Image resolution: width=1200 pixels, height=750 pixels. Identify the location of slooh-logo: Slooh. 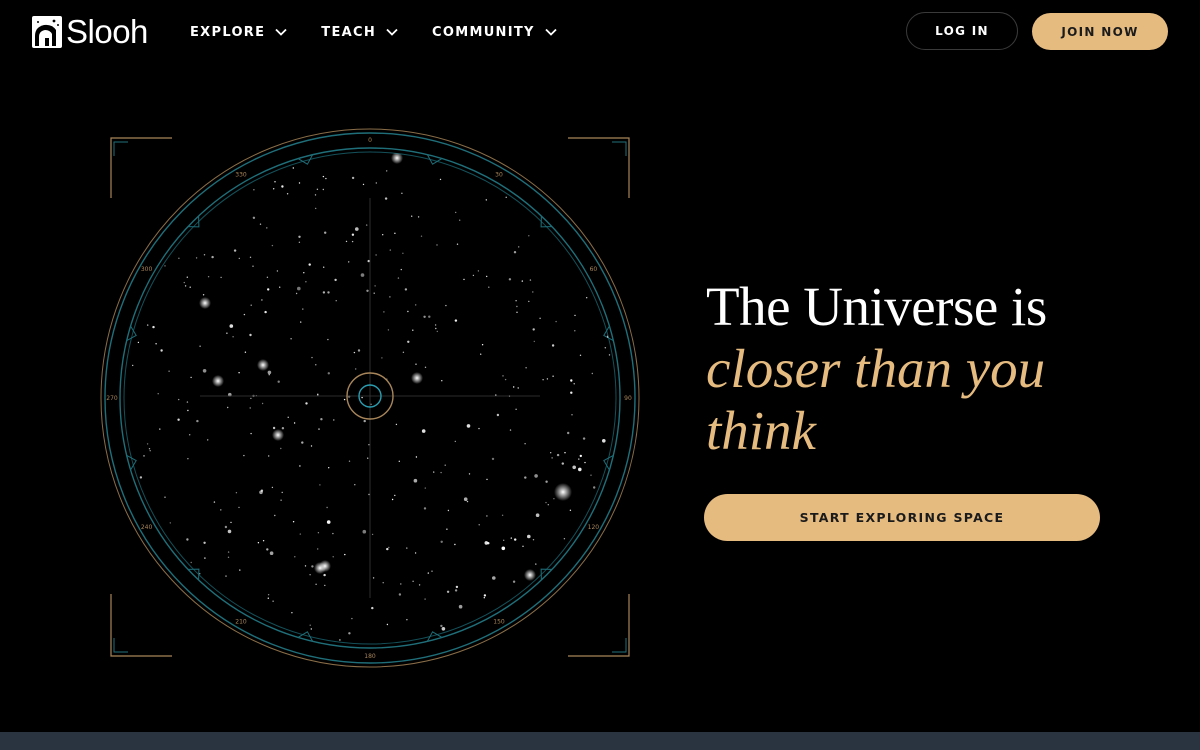
(90, 32).